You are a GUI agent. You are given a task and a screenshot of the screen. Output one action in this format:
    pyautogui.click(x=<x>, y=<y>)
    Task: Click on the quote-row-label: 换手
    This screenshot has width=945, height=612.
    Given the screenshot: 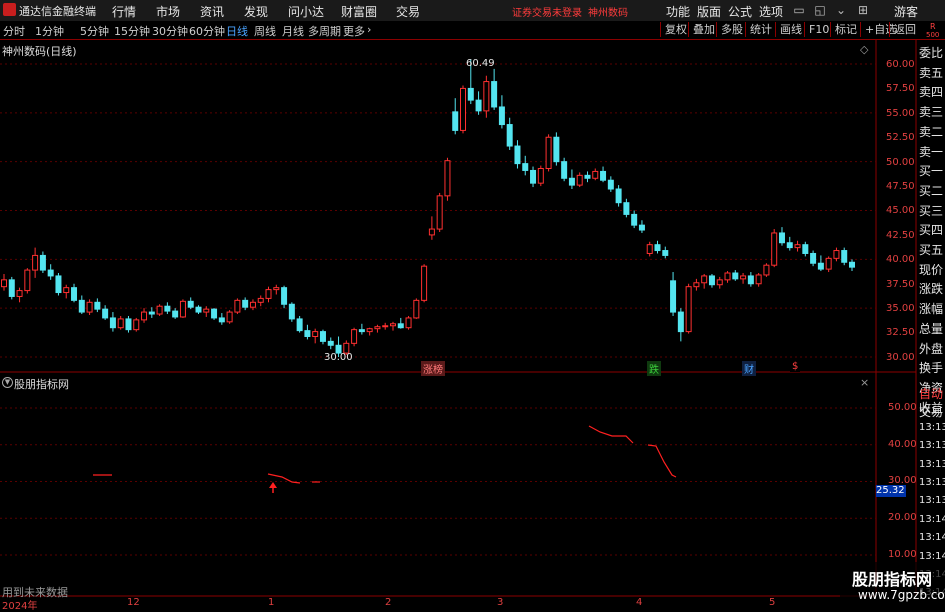 What is the action you would take?
    pyautogui.click(x=931, y=368)
    